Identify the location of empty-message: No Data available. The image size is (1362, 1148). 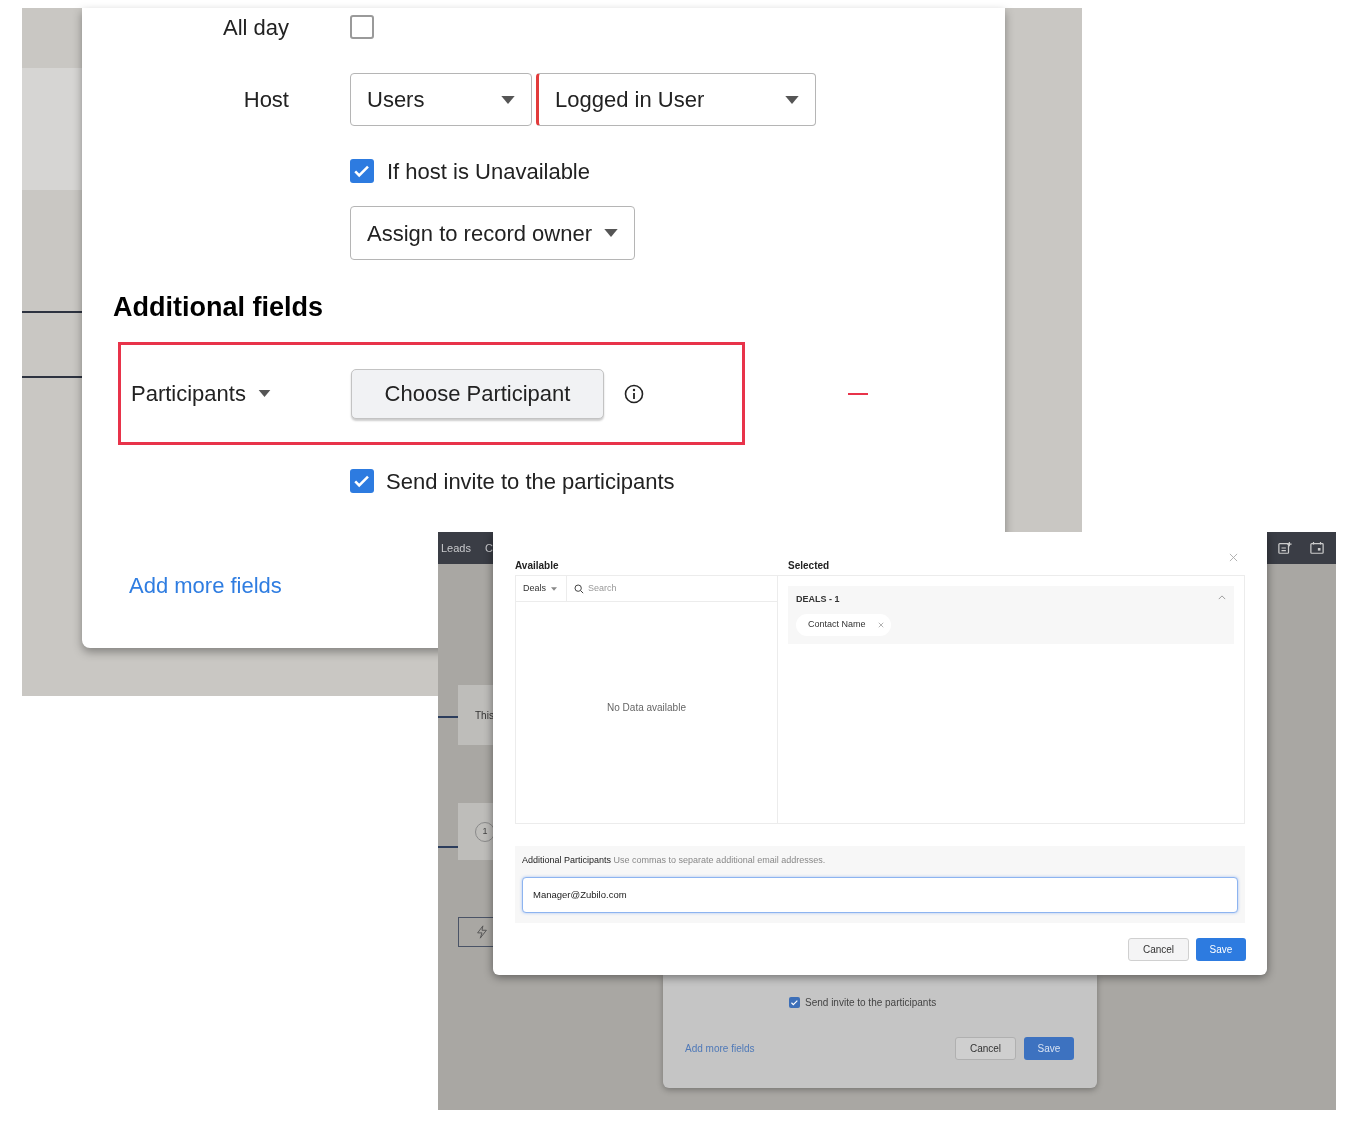
(646, 708).